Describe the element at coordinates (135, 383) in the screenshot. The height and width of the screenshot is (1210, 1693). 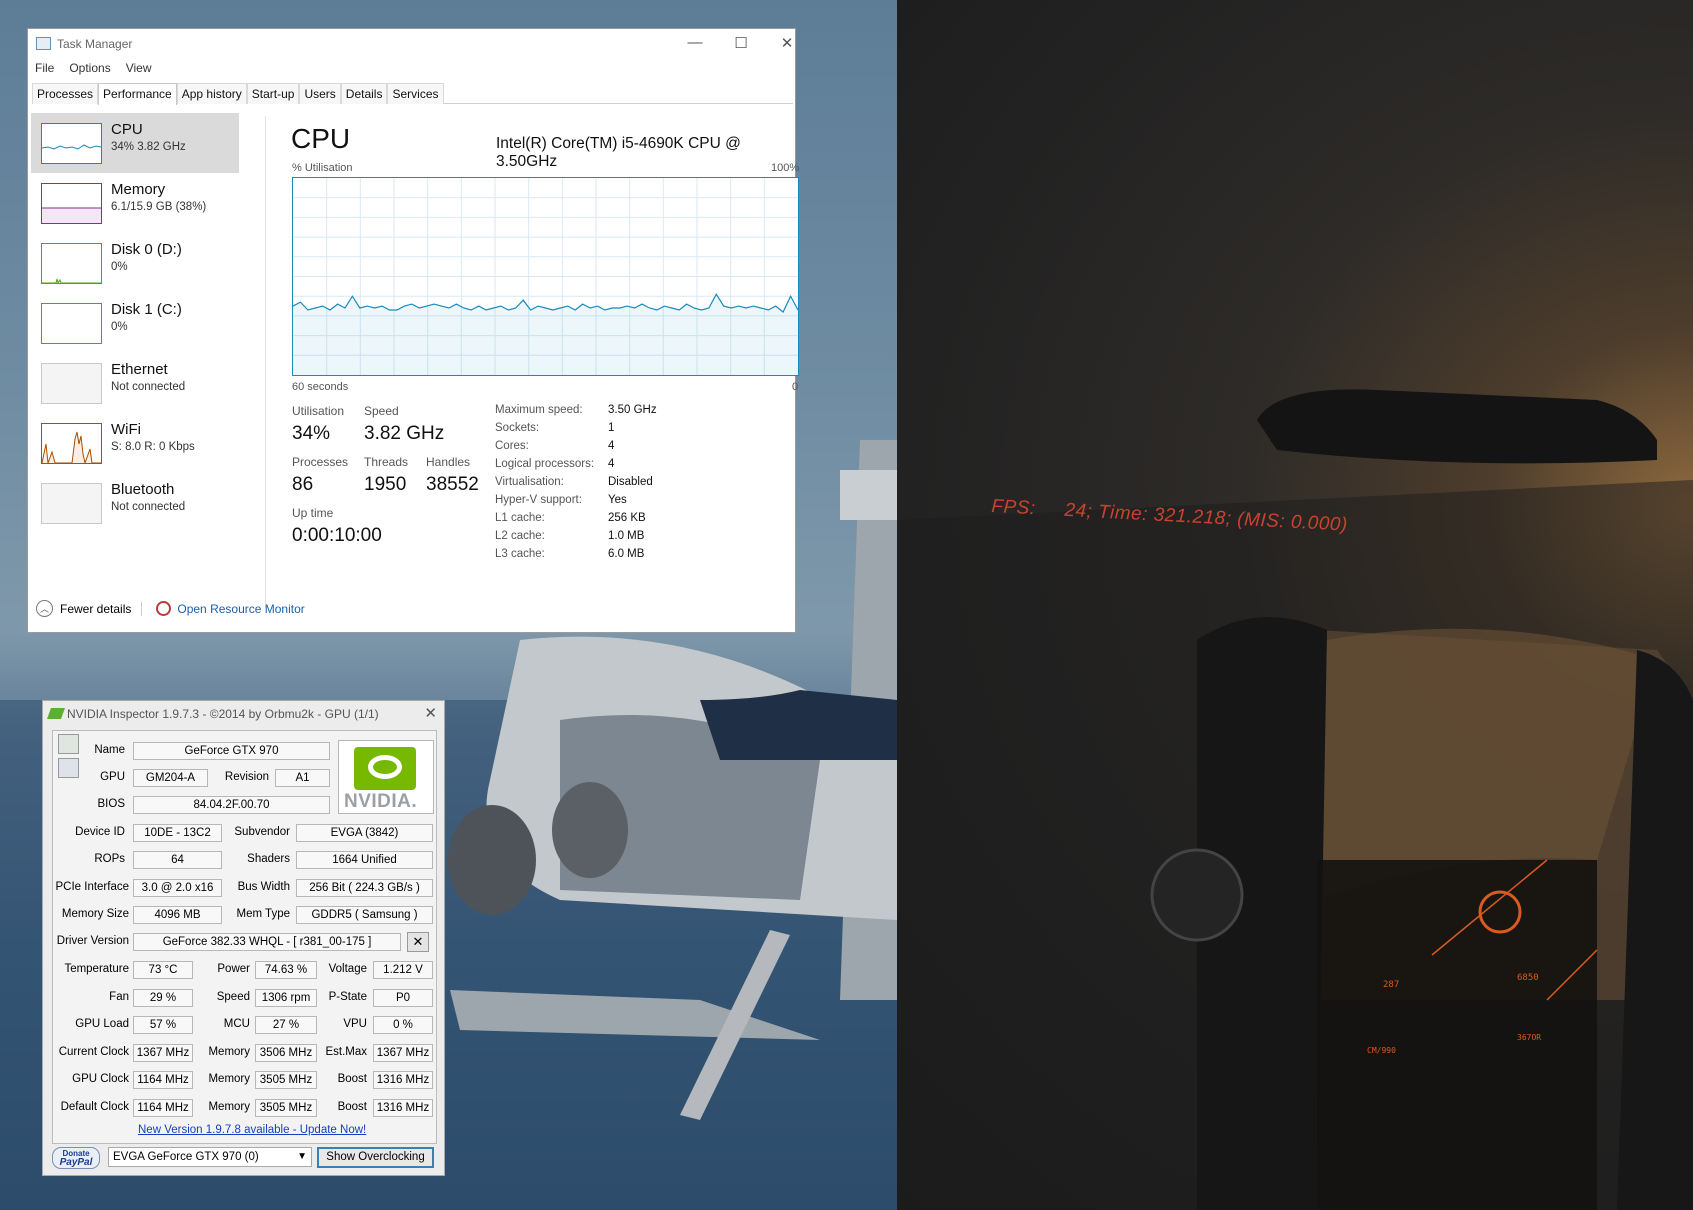
I see `sidebar-item-ethernet: Ethernet Not connected` at that location.